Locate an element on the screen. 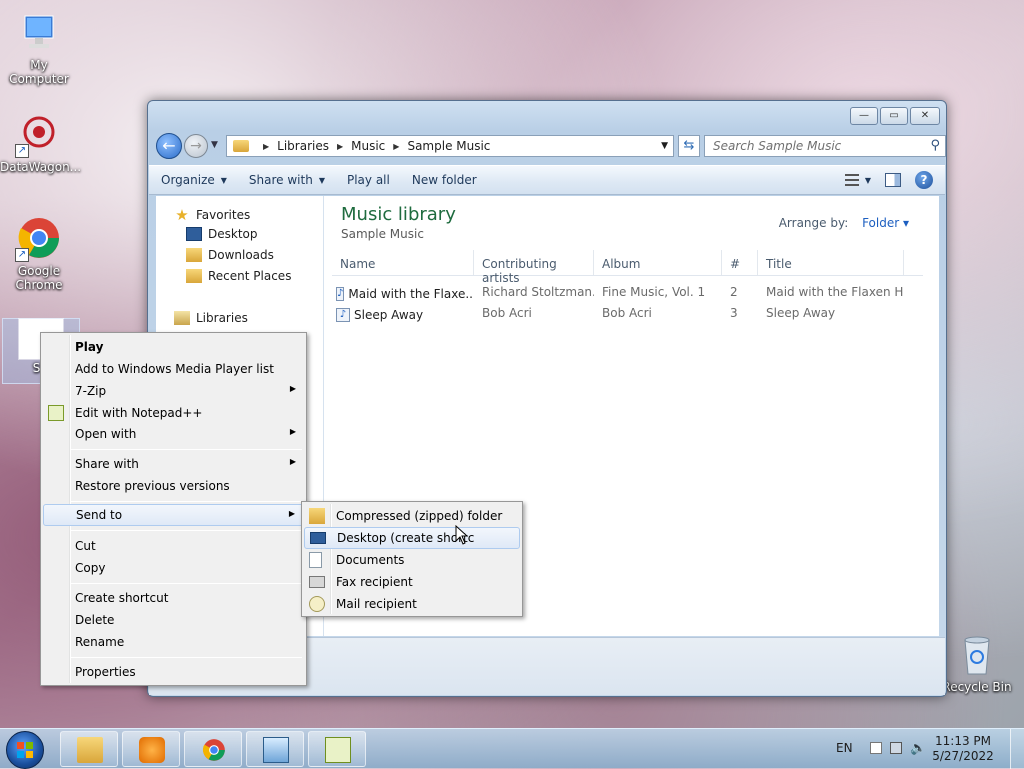 This screenshot has width=1024, height=769. taskbar-remote-app is located at coordinates (275, 749).